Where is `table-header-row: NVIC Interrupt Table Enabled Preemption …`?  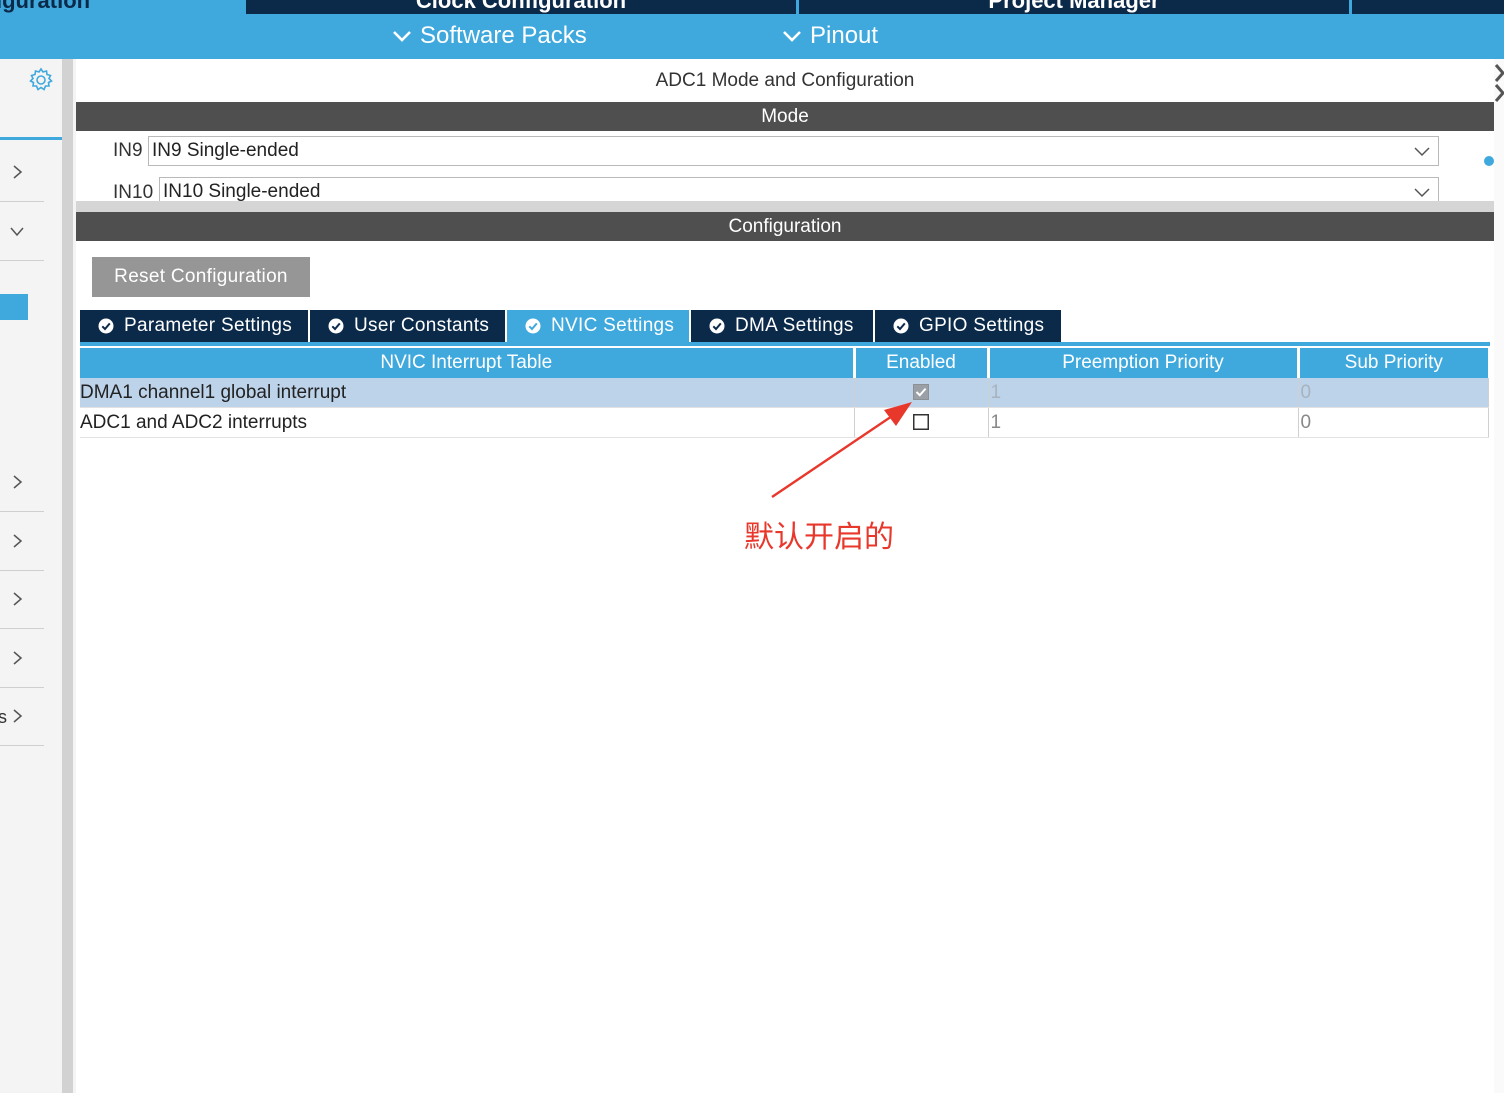 table-header-row: NVIC Interrupt Table Enabled Preemption … is located at coordinates (784, 363).